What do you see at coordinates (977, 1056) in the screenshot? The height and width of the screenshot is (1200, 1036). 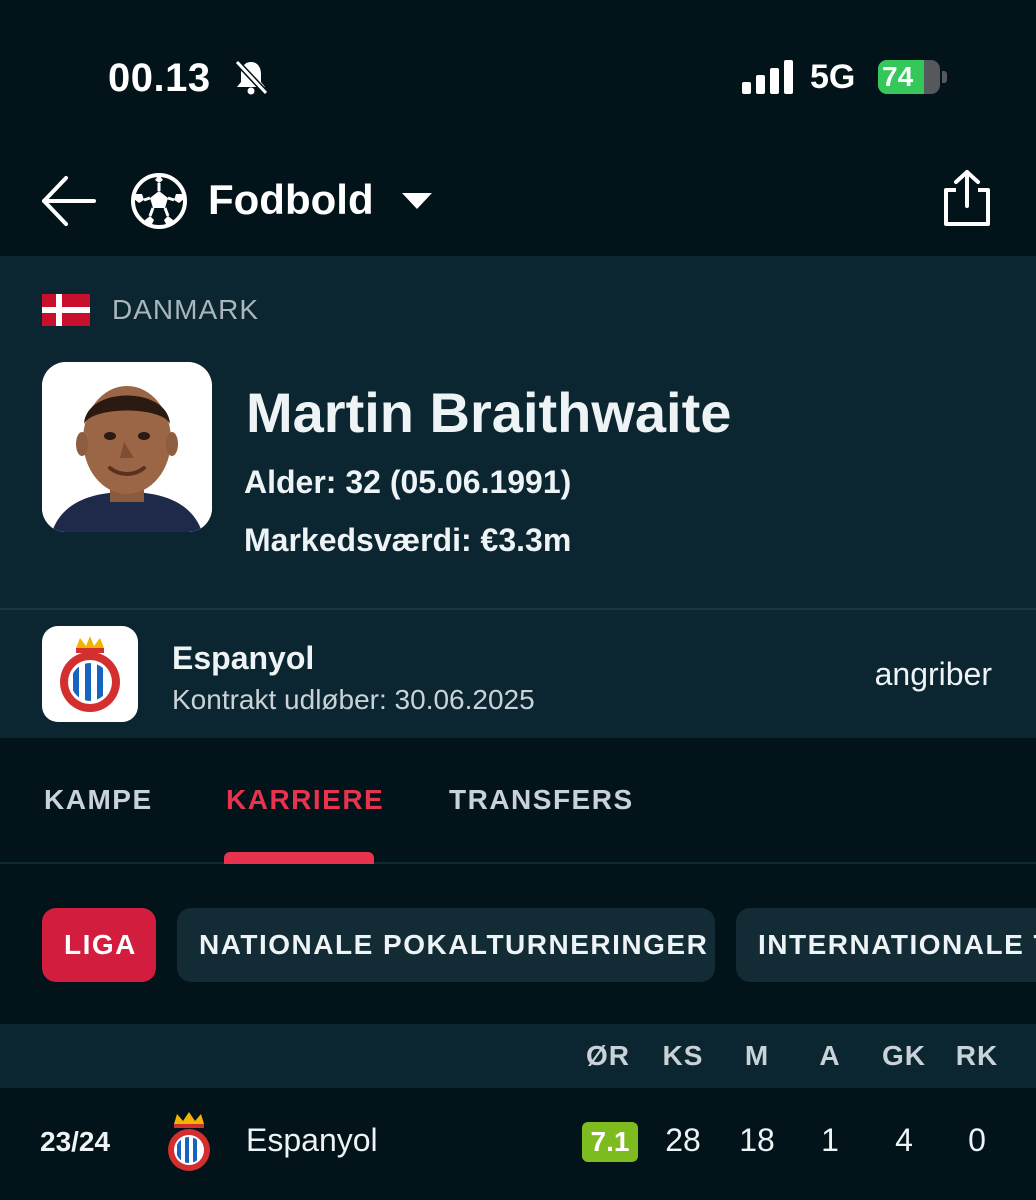 I see `column-header-rk: RK` at bounding box center [977, 1056].